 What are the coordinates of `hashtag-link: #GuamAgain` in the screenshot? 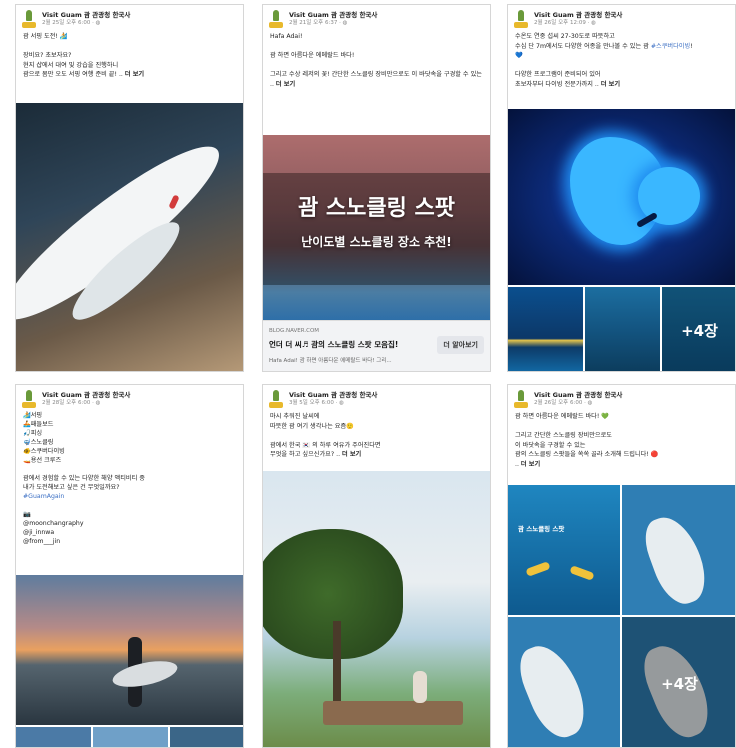 It's located at (43, 496).